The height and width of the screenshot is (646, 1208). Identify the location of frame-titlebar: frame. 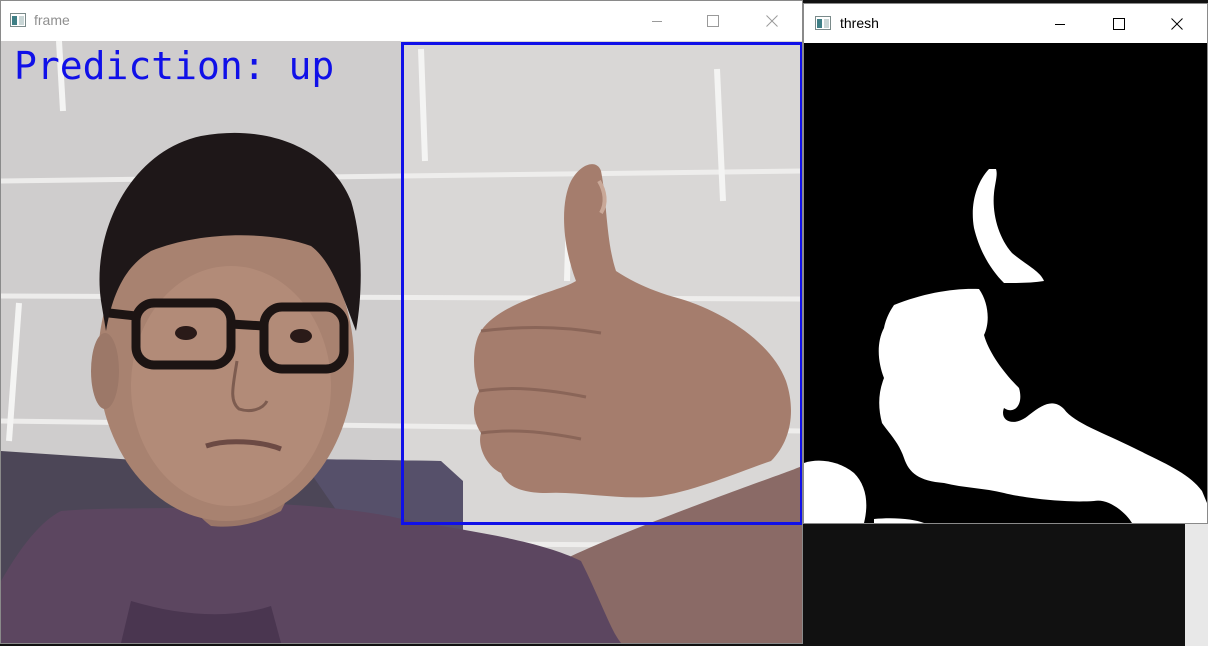
(401, 20).